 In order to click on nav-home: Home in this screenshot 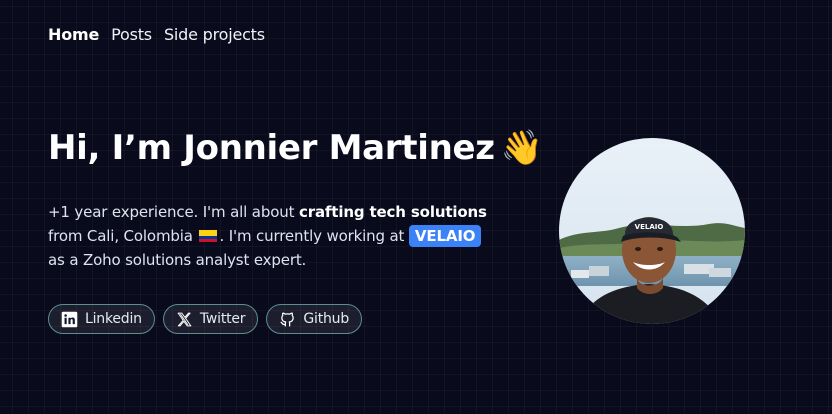, I will do `click(73, 35)`.